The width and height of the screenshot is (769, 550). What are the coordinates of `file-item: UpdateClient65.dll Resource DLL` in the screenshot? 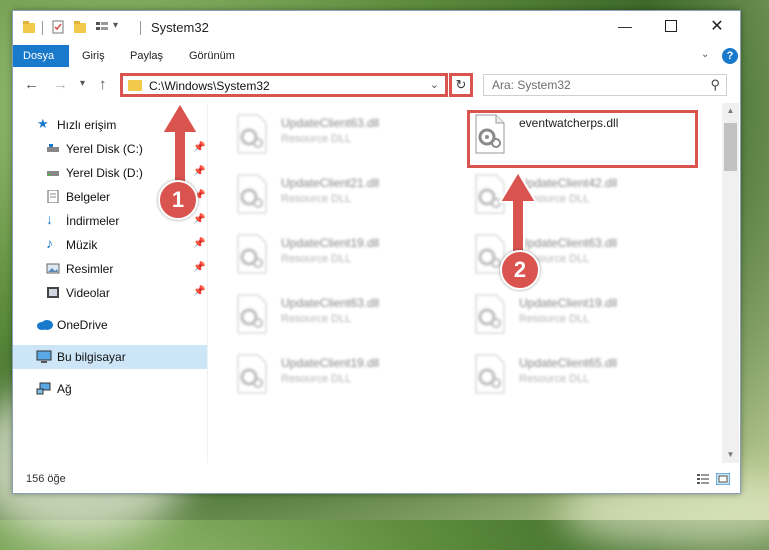 It's located at (587, 378).